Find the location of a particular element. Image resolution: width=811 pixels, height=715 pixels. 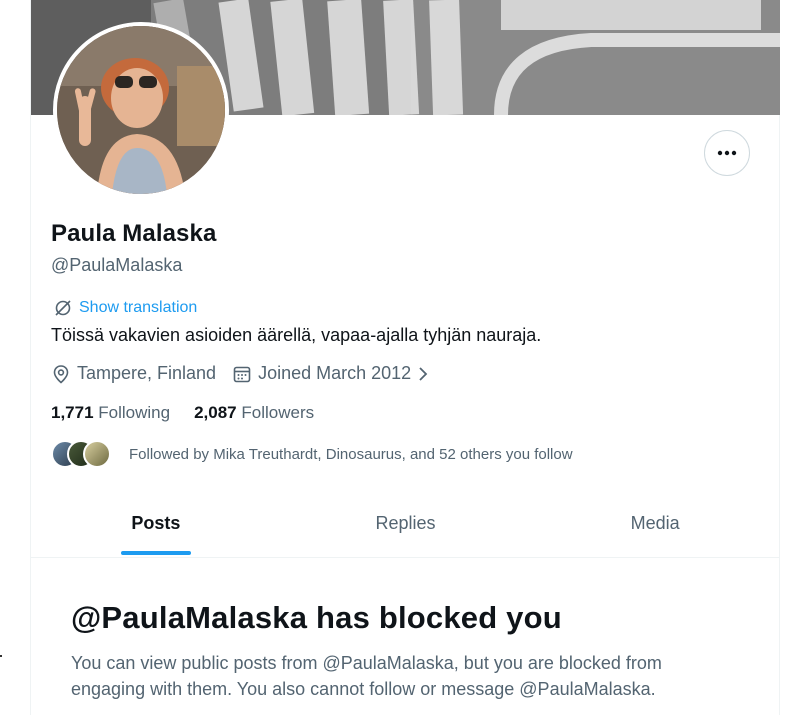

following-label: Following is located at coordinates (134, 412).